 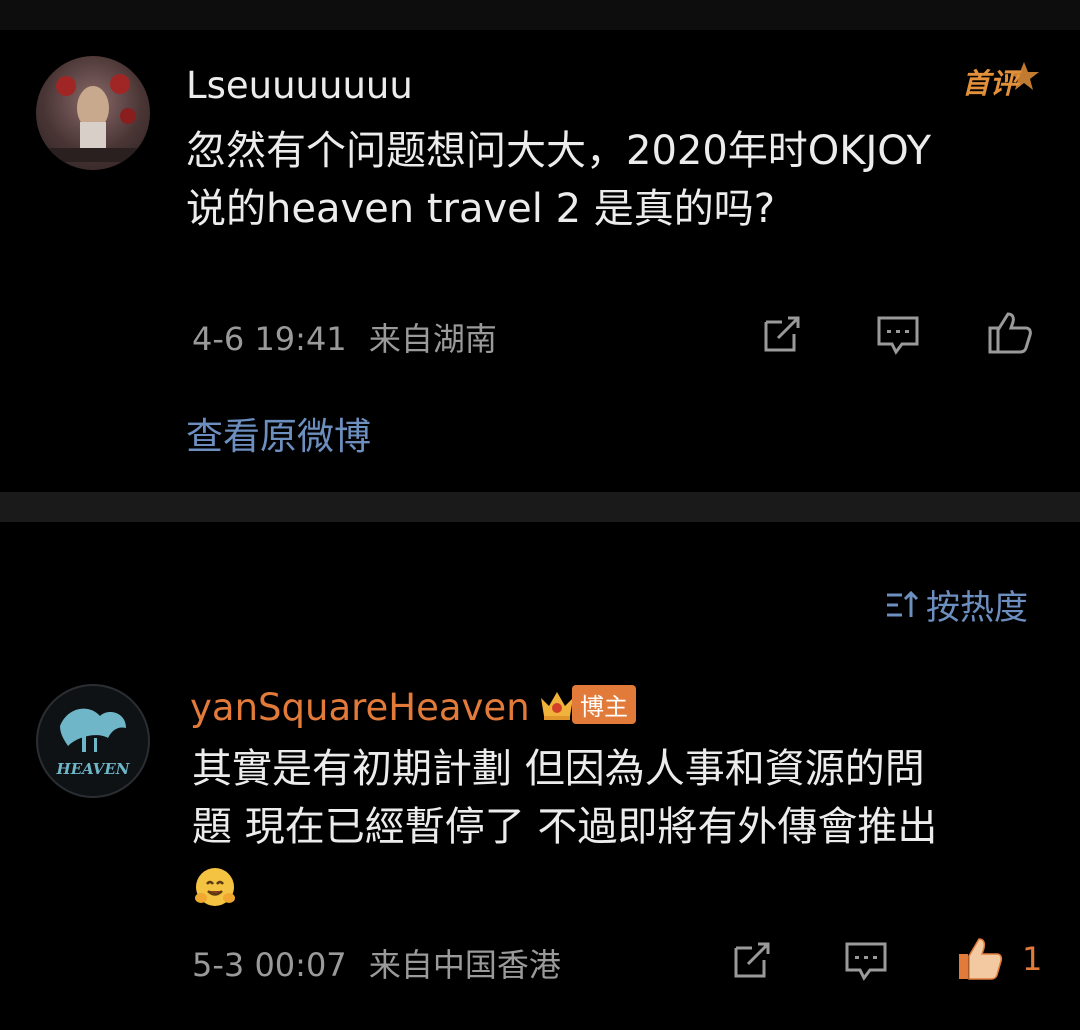 I want to click on top-strip, so click(x=540, y=15).